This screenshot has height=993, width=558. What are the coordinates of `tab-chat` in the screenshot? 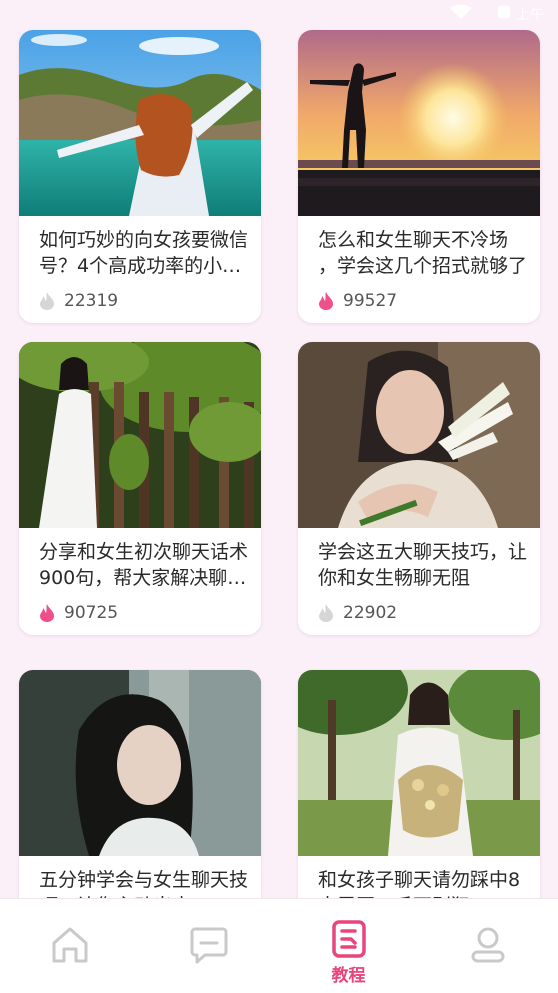 It's located at (208, 946).